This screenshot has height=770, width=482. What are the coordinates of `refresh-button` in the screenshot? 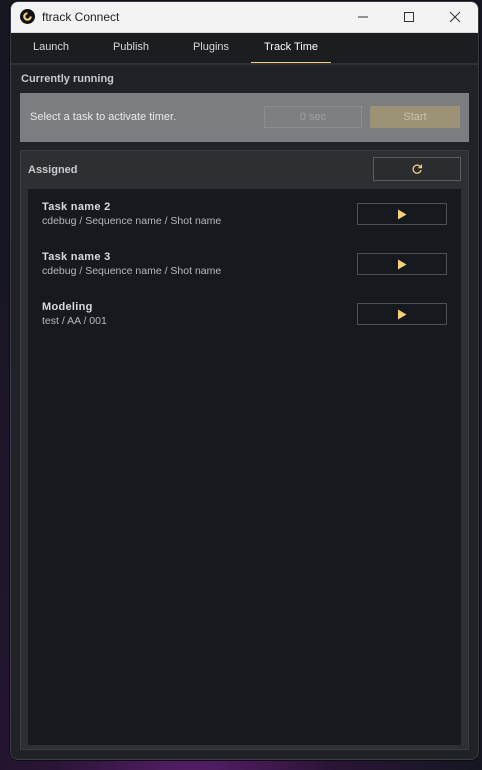 It's located at (417, 169).